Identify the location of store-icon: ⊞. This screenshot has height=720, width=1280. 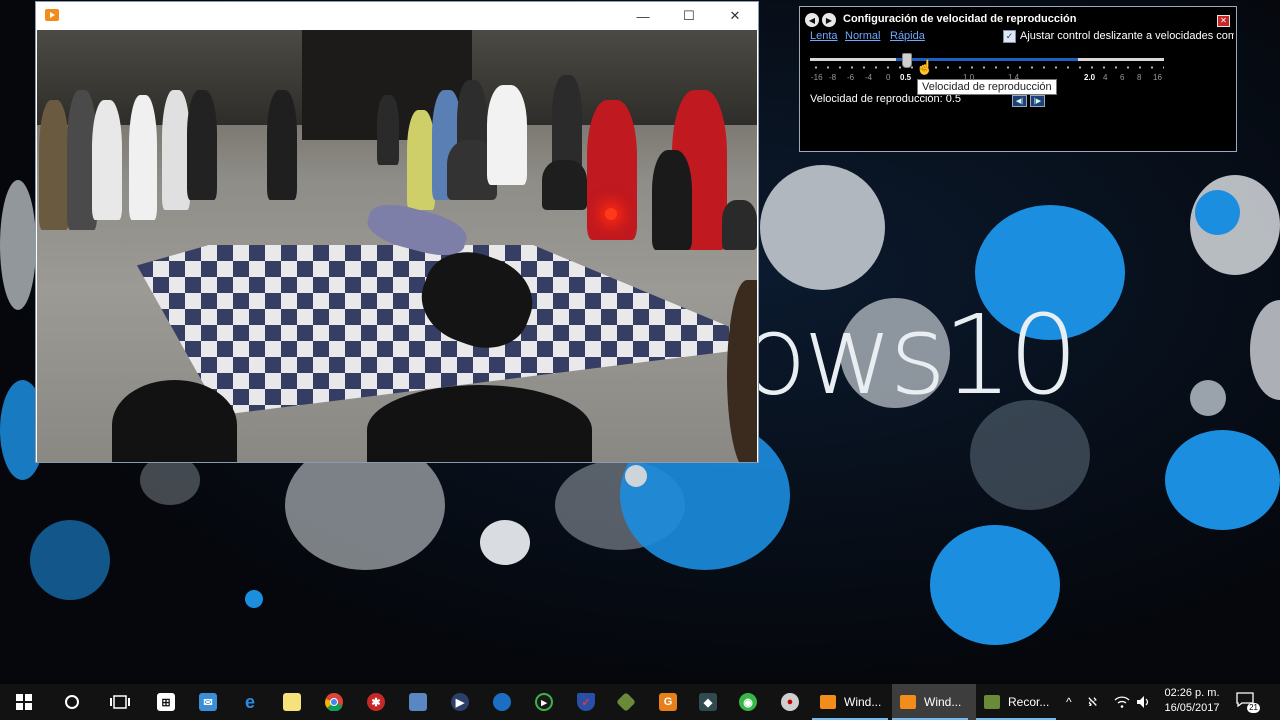
(166, 702).